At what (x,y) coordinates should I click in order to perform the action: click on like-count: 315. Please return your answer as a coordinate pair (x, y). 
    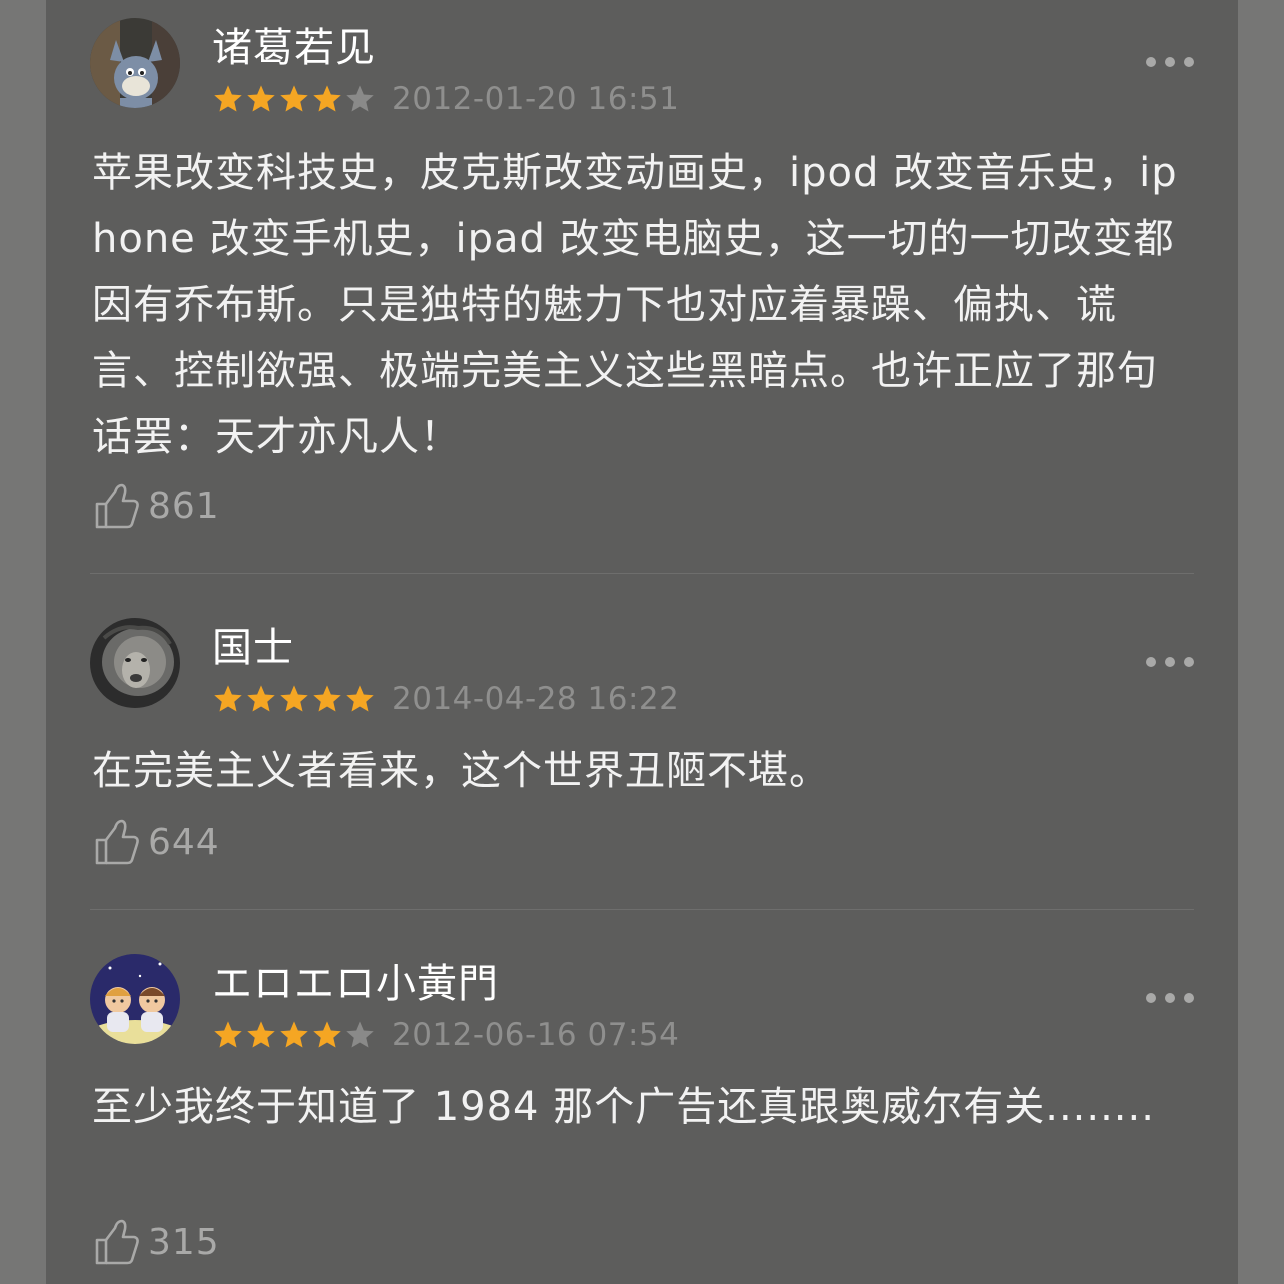
    Looking at the image, I should click on (184, 1242).